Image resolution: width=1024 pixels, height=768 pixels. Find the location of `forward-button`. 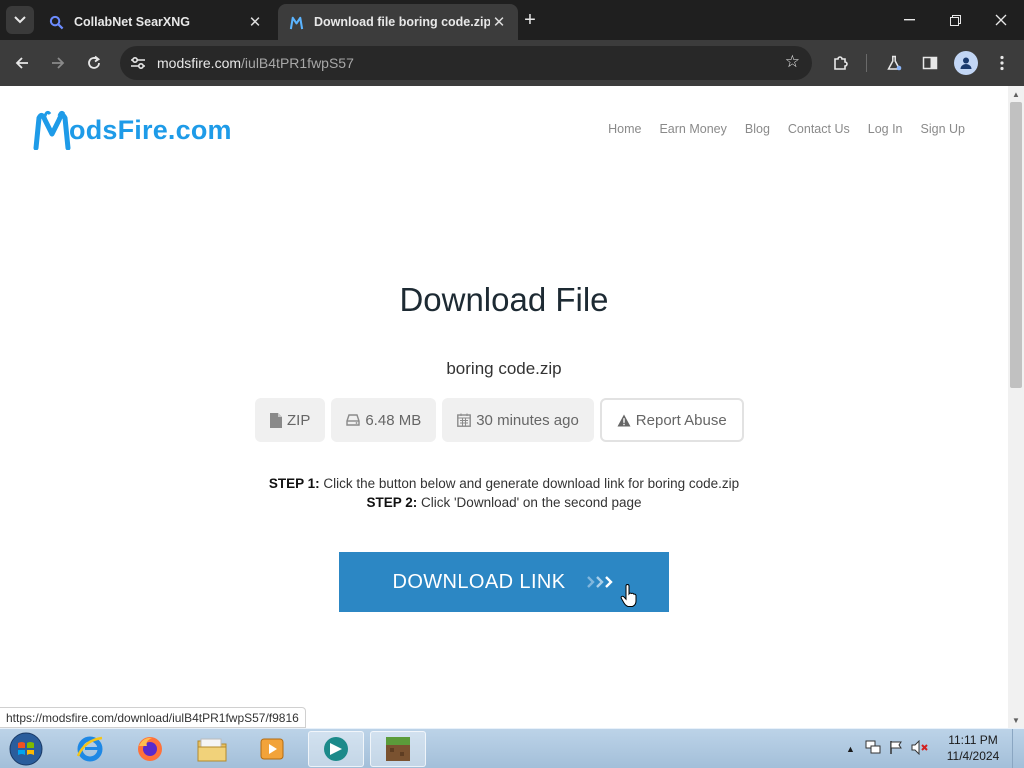

forward-button is located at coordinates (58, 63).